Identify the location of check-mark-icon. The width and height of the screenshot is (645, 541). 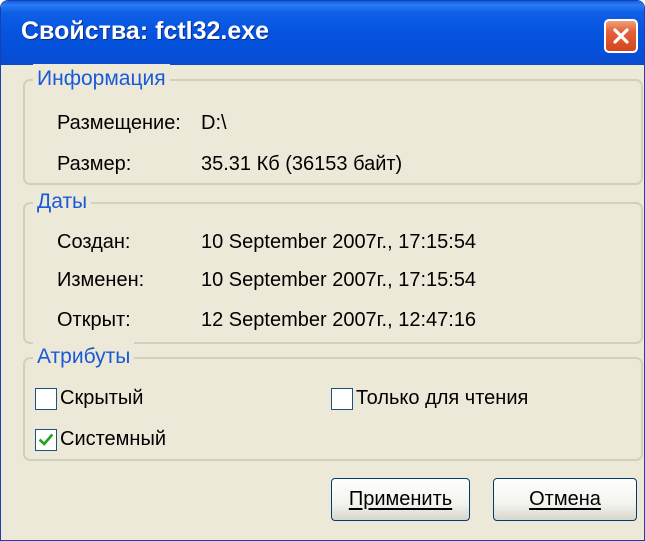
(46, 439).